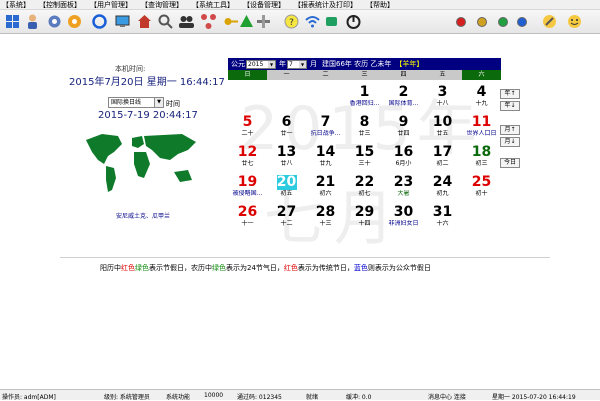 Image resolution: width=600 pixels, height=401 pixels. Describe the element at coordinates (325, 163) in the screenshot. I see `lunar-label: 廿九` at that location.